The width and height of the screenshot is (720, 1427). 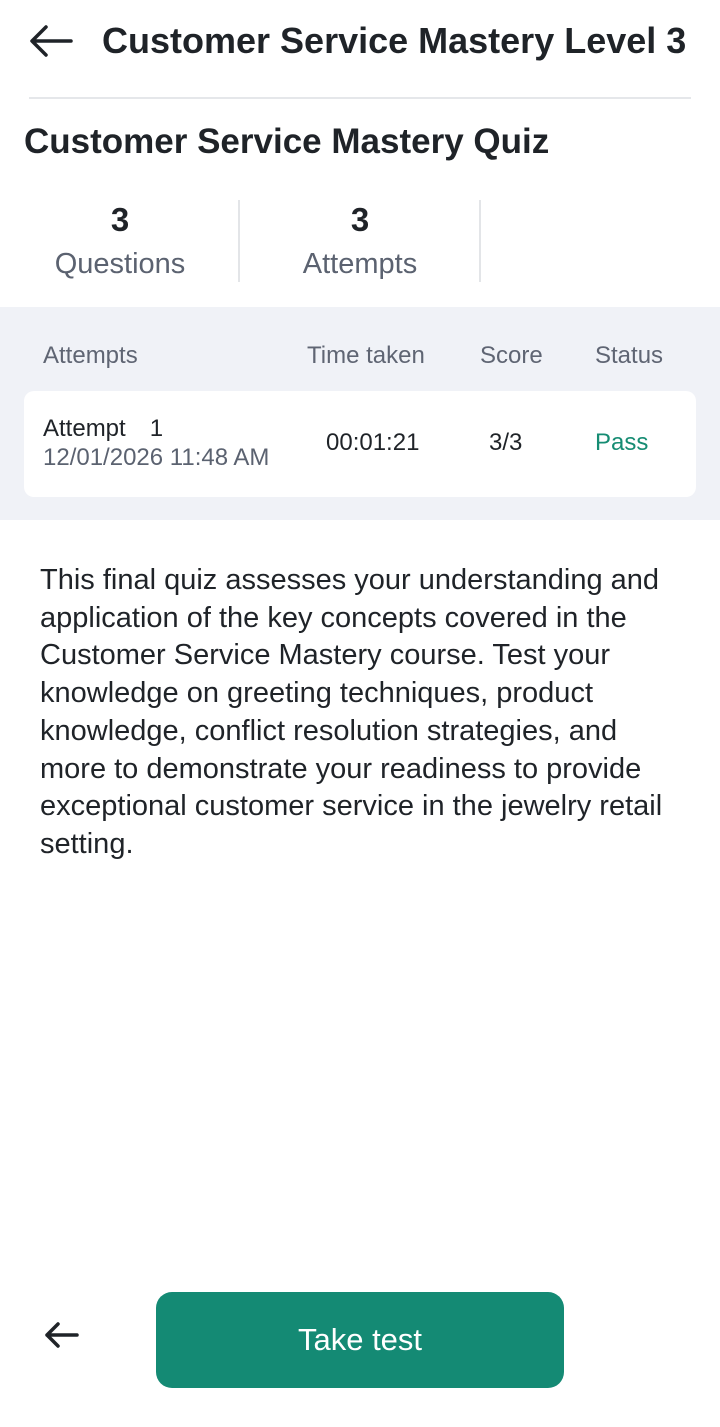 I want to click on attempts-count: 3, so click(x=360, y=219).